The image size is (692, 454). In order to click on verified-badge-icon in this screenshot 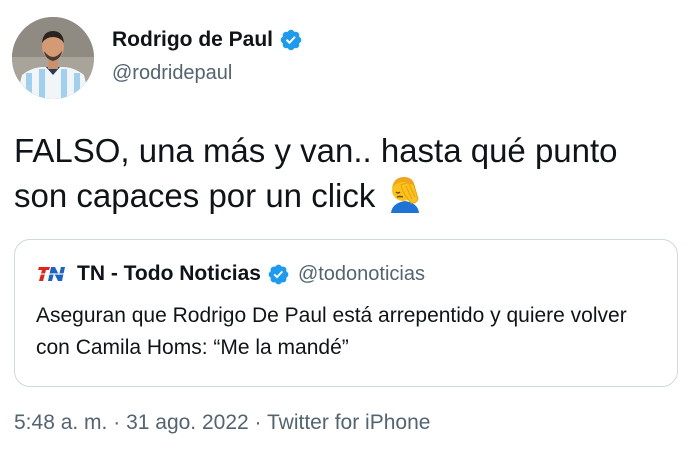, I will do `click(291, 40)`.